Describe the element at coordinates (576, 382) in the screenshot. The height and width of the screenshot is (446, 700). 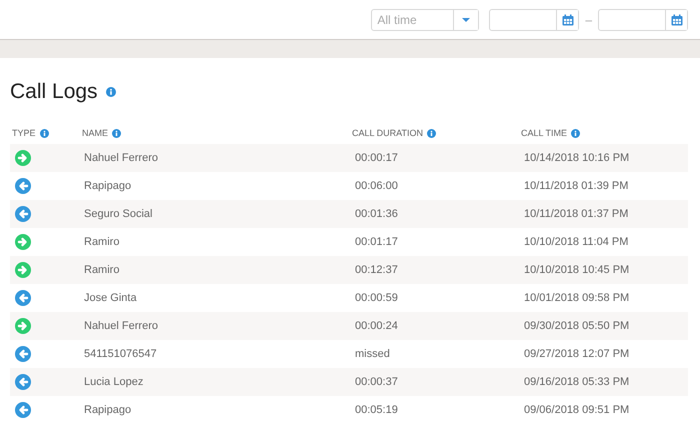
I see `time-cell-text: 09/16/2018 05:33 PM` at that location.